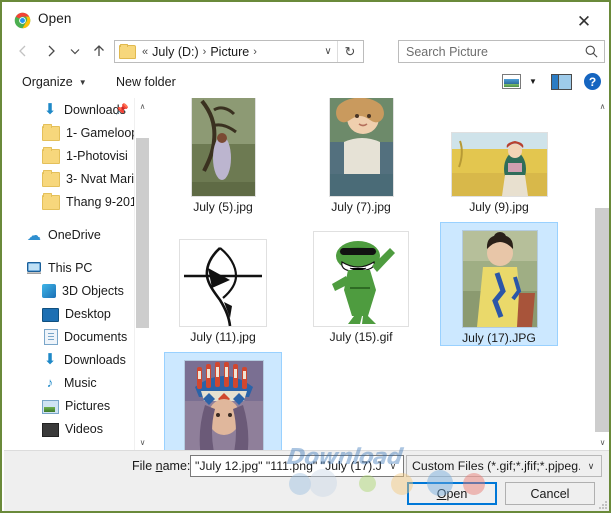 This screenshot has width=611, height=513. Describe the element at coordinates (55, 18) in the screenshot. I see `window-title: Open` at that location.